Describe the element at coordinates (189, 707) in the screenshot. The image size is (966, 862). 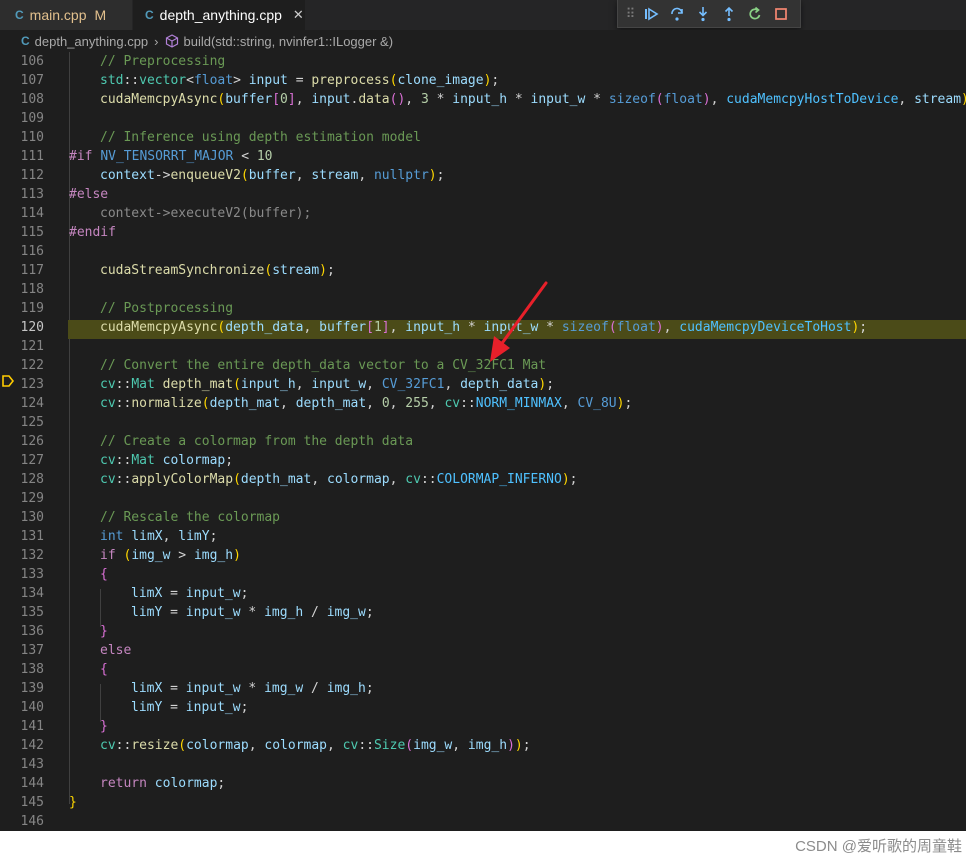
I see `code-line-140: limY = input_w;` at that location.